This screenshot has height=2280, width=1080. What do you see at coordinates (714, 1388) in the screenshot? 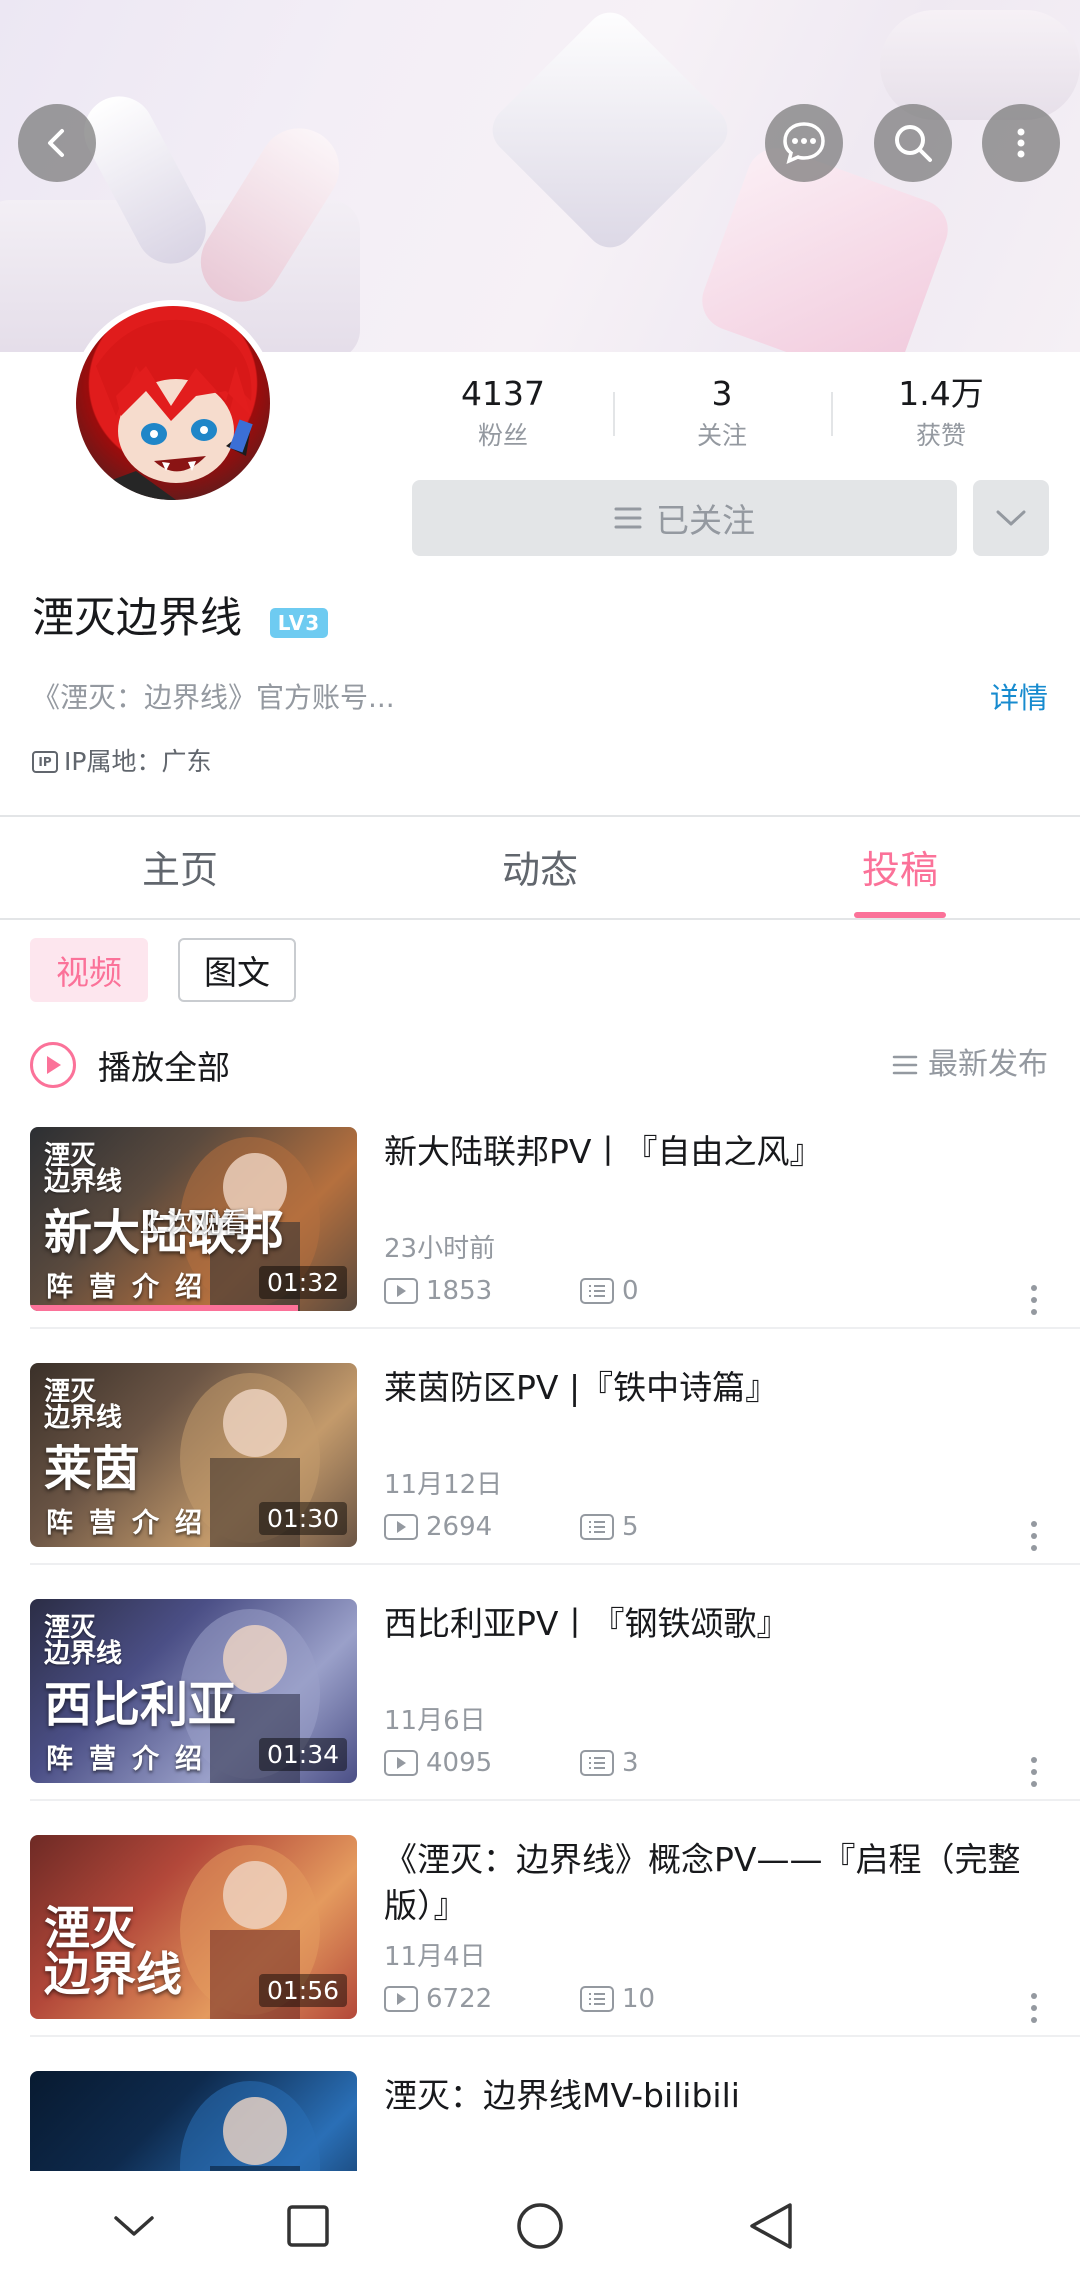
I see `video-title: 莱茵防区PV |『铁中诗篇』` at bounding box center [714, 1388].